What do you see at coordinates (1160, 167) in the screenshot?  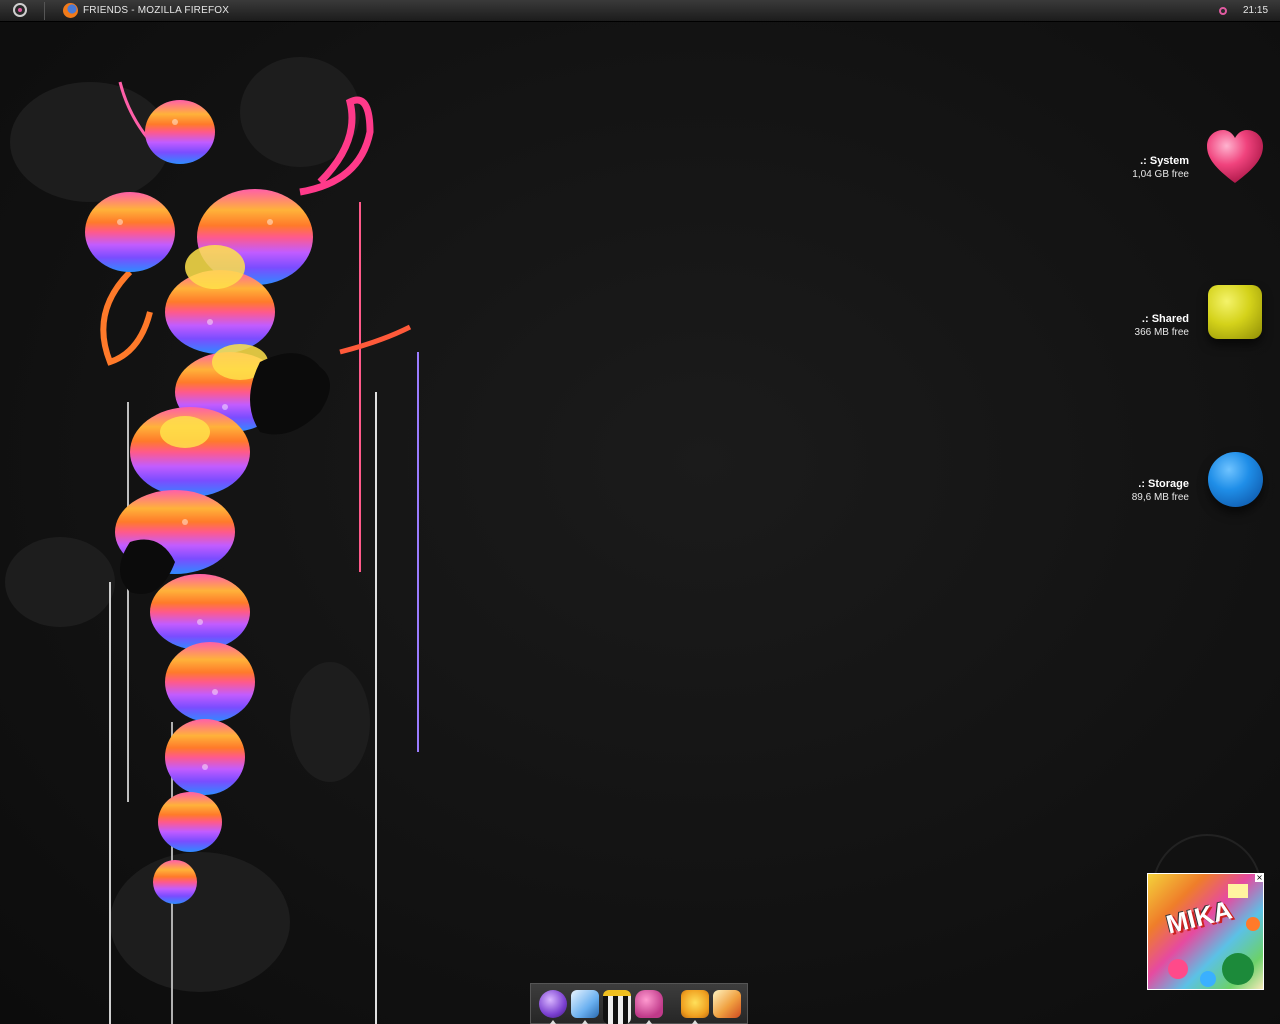 I see `drive-system: .: System 1,04 GB free` at bounding box center [1160, 167].